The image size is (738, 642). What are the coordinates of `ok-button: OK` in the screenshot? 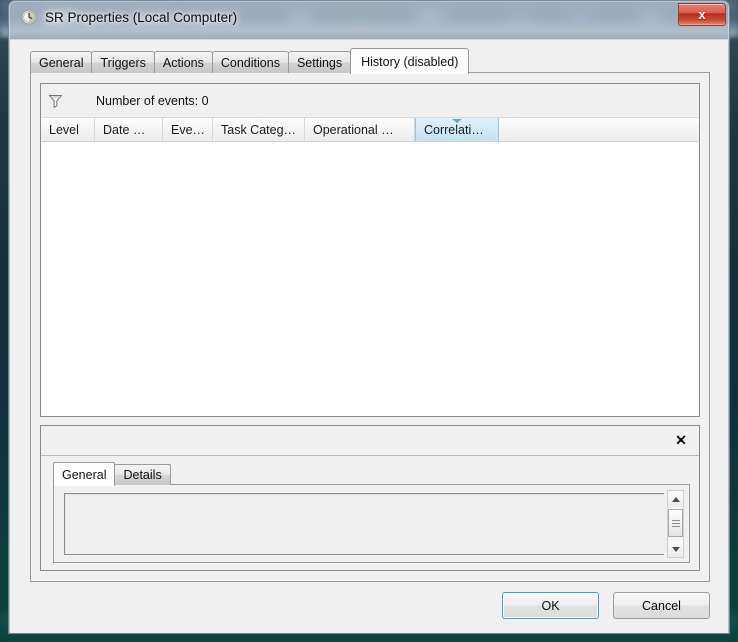 It's located at (550, 605).